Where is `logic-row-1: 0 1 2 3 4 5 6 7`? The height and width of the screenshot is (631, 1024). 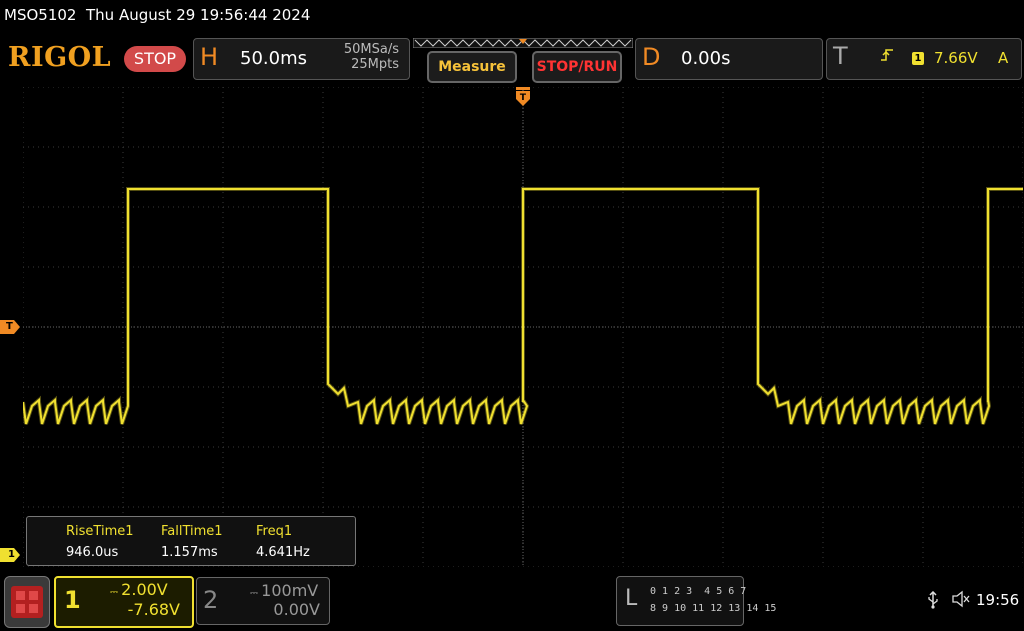 logic-row-1: 0 1 2 3 4 5 6 7 is located at coordinates (698, 591).